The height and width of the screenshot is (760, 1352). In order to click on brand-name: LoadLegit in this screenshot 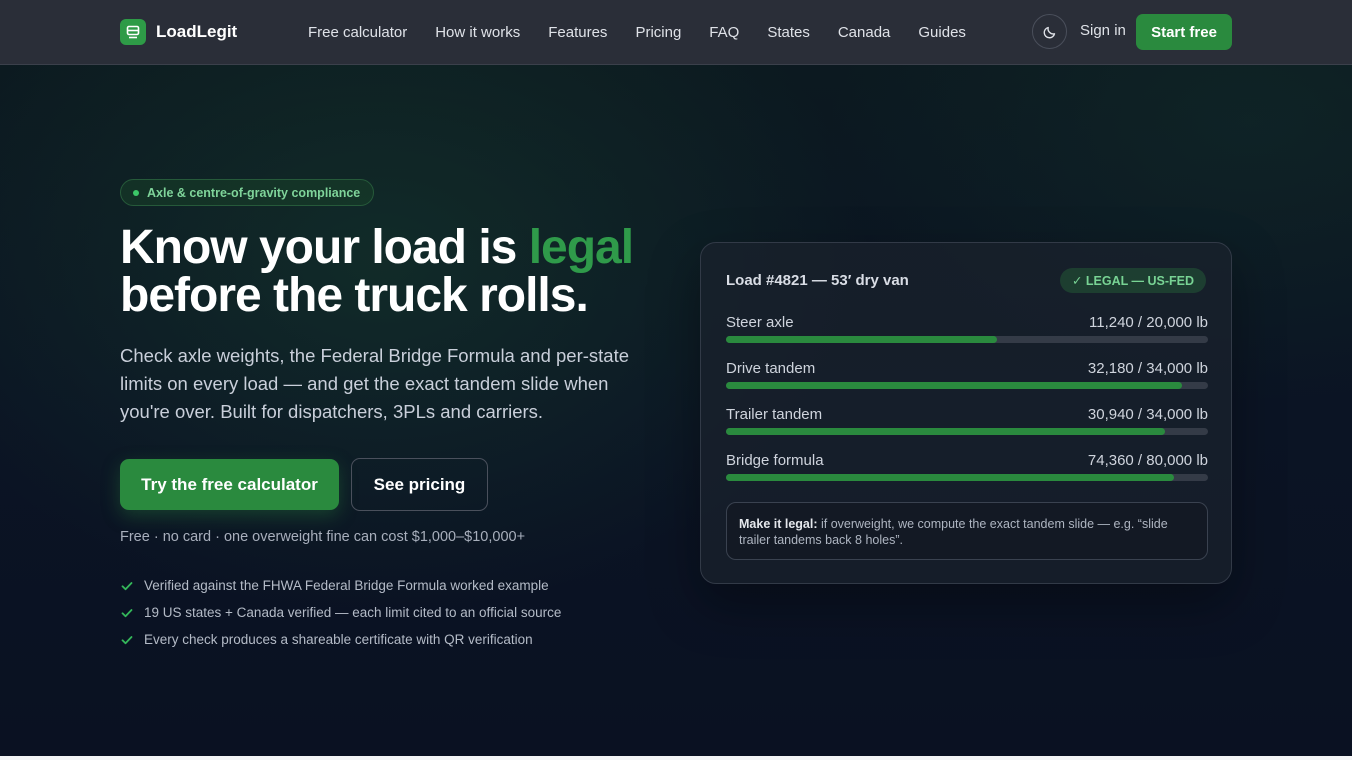, I will do `click(197, 31)`.